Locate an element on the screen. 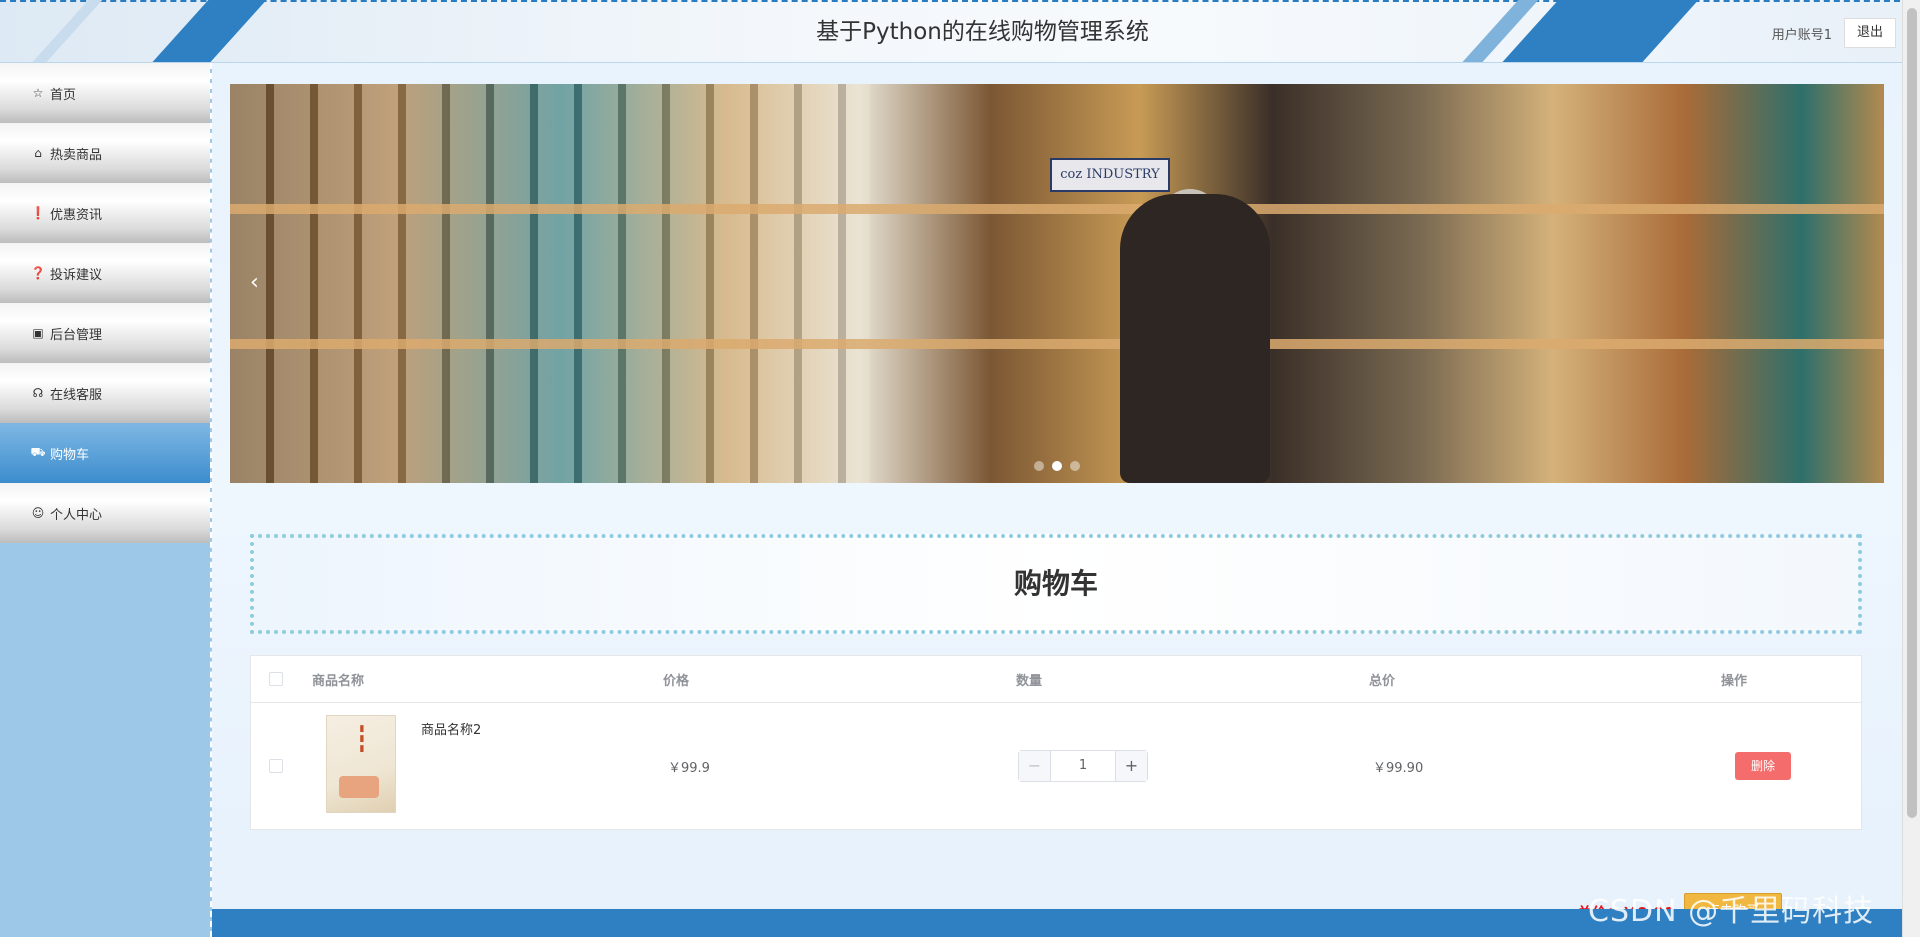  carousel-indicators is located at coordinates (1057, 466).